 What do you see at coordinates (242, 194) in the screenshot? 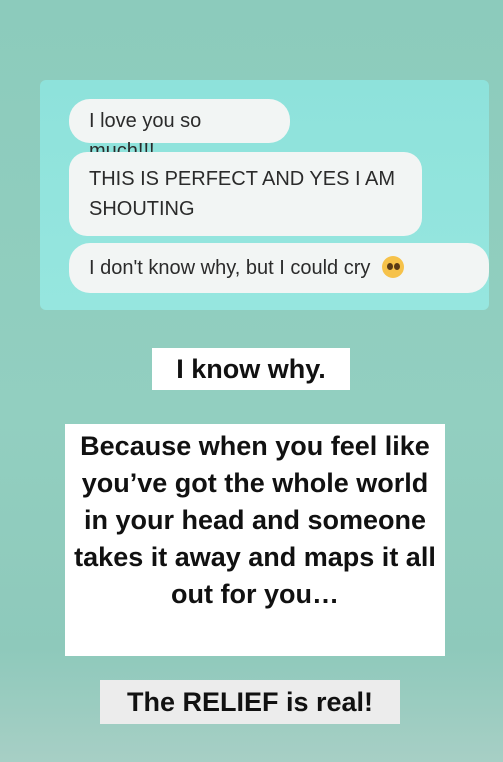
I see `message-text: THIS IS PERFECT AND YES I AM SHOUTING` at bounding box center [242, 194].